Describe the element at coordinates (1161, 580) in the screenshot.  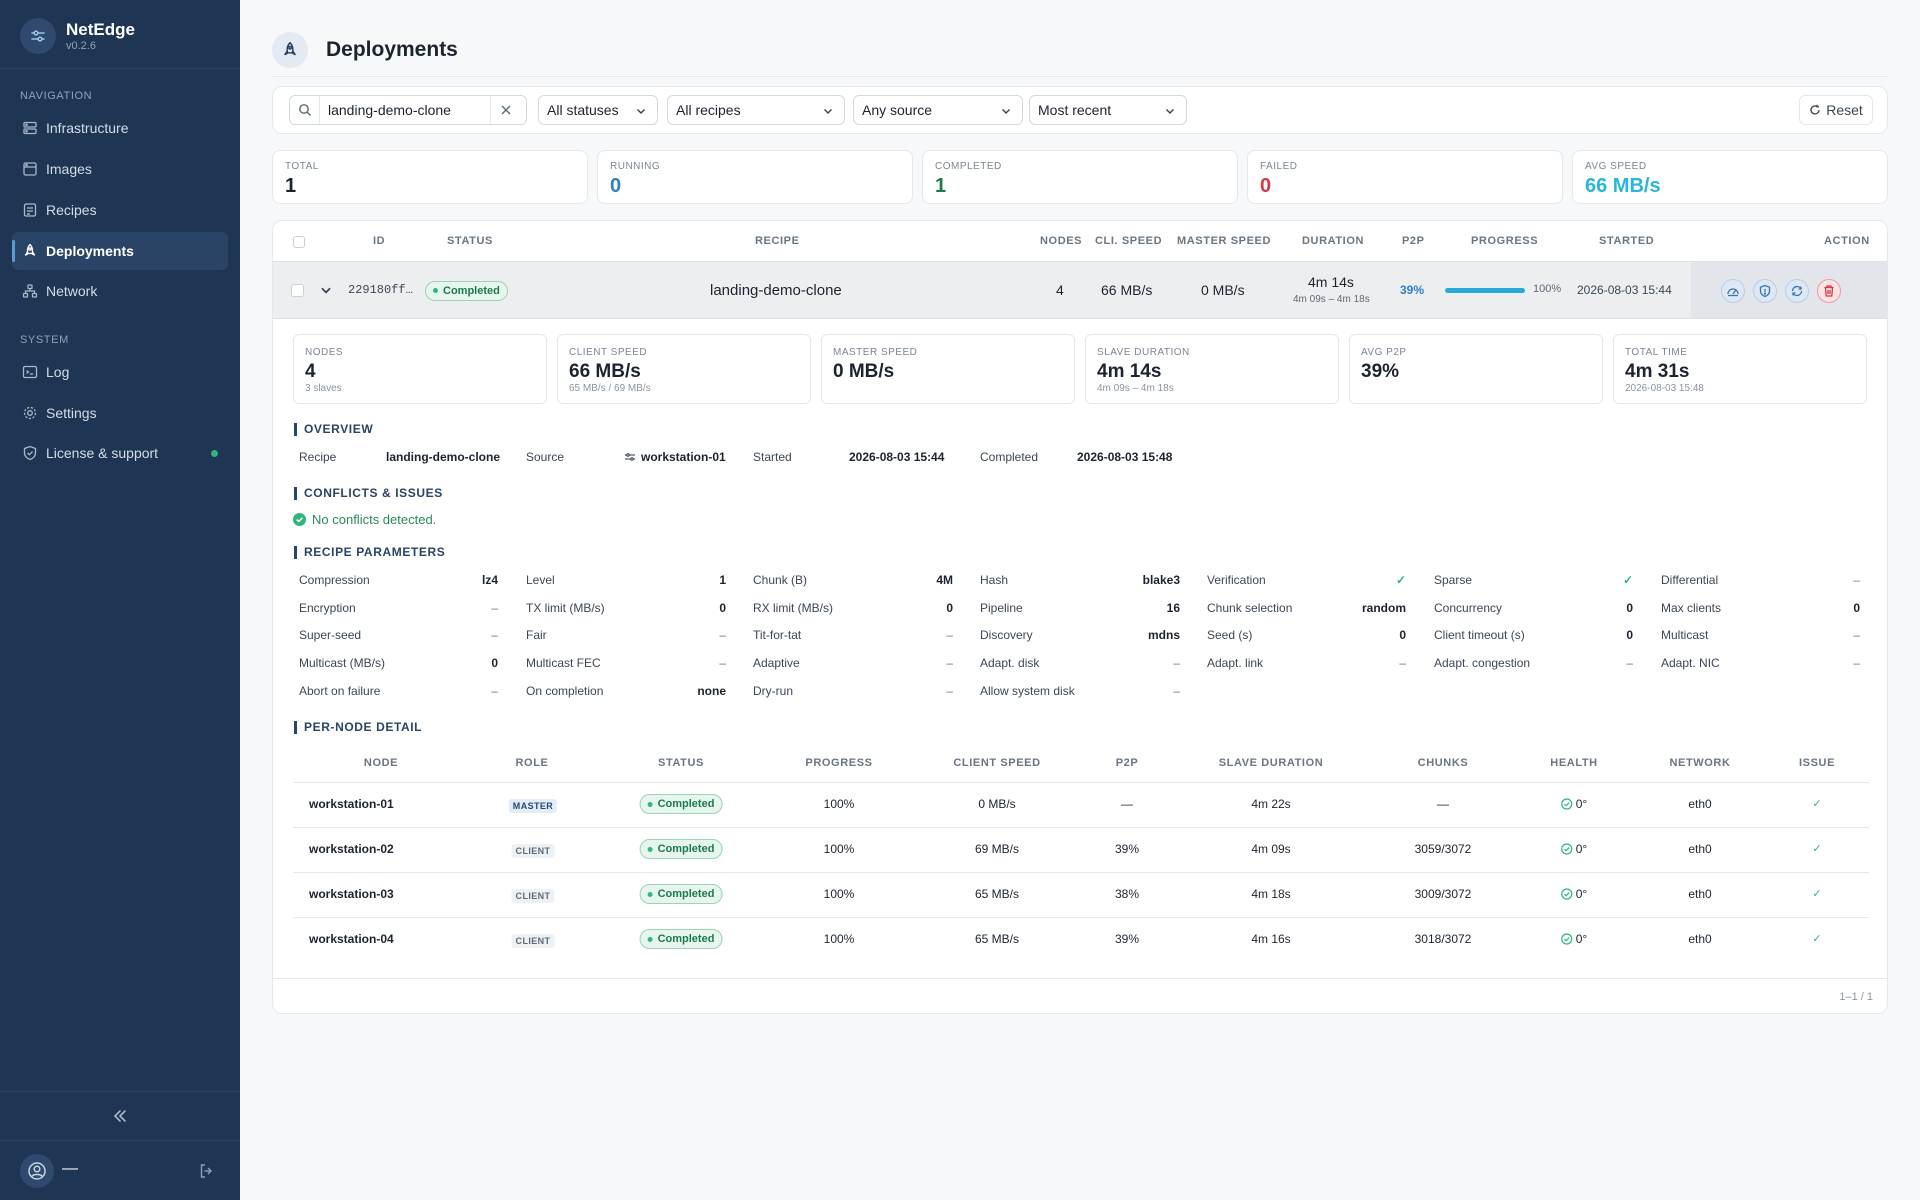
I see `param-value: blake3` at that location.